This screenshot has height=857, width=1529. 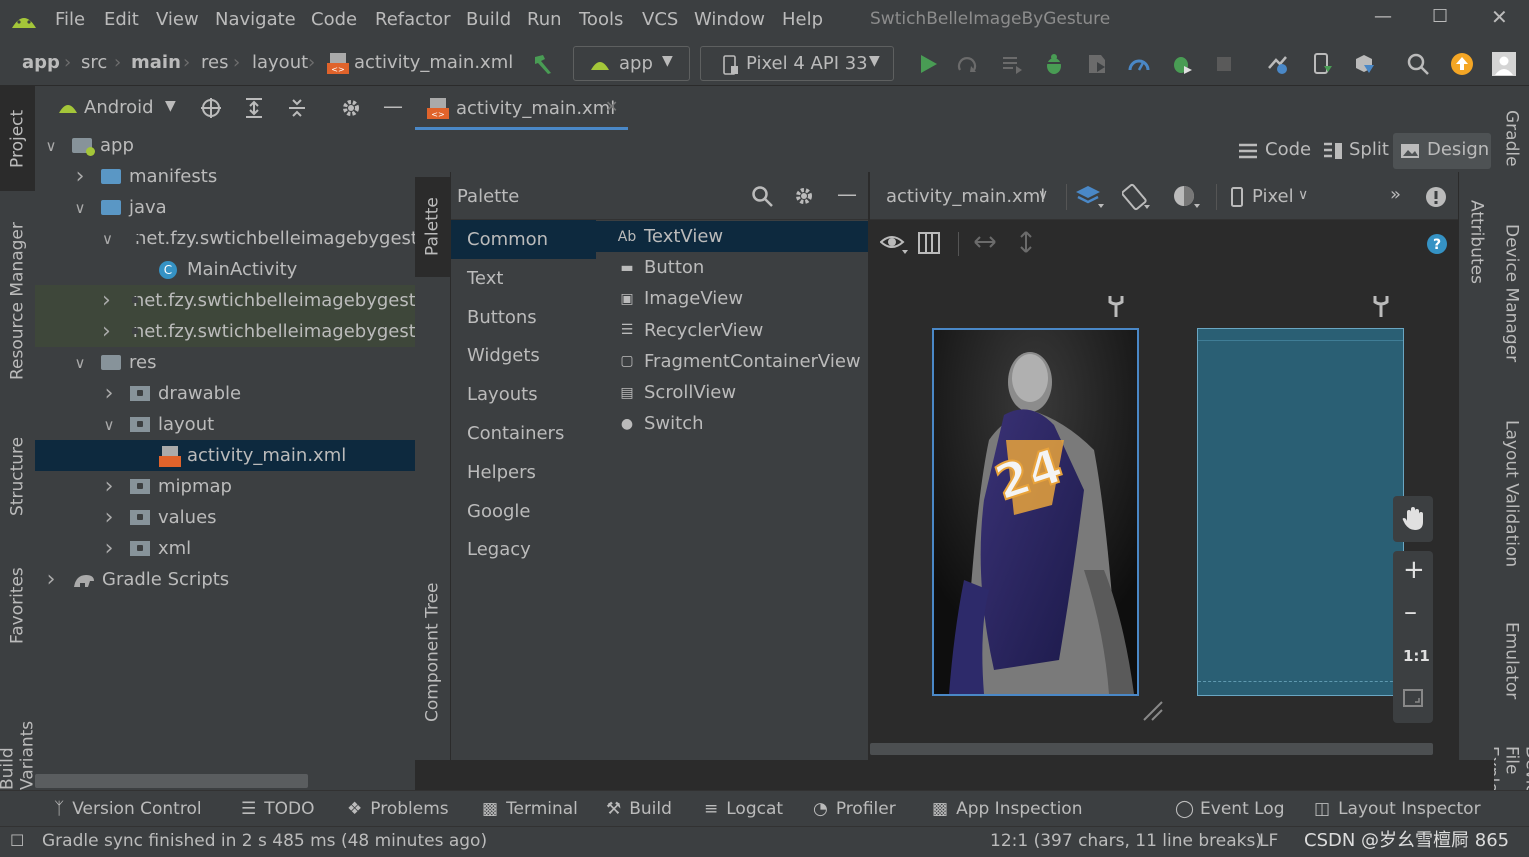 I want to click on sync-gradle-icon, so click(x=1278, y=64).